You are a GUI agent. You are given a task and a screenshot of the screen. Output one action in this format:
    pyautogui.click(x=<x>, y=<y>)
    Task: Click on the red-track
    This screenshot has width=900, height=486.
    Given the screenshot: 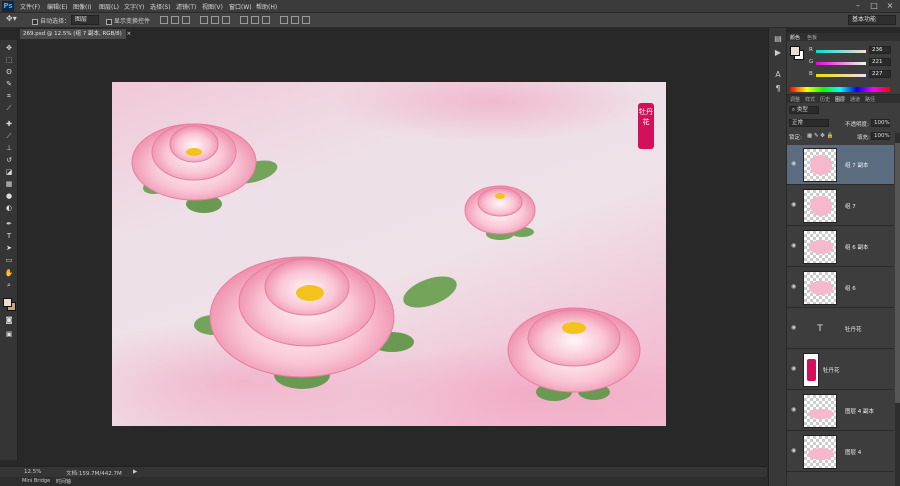 What is the action you would take?
    pyautogui.click(x=841, y=51)
    